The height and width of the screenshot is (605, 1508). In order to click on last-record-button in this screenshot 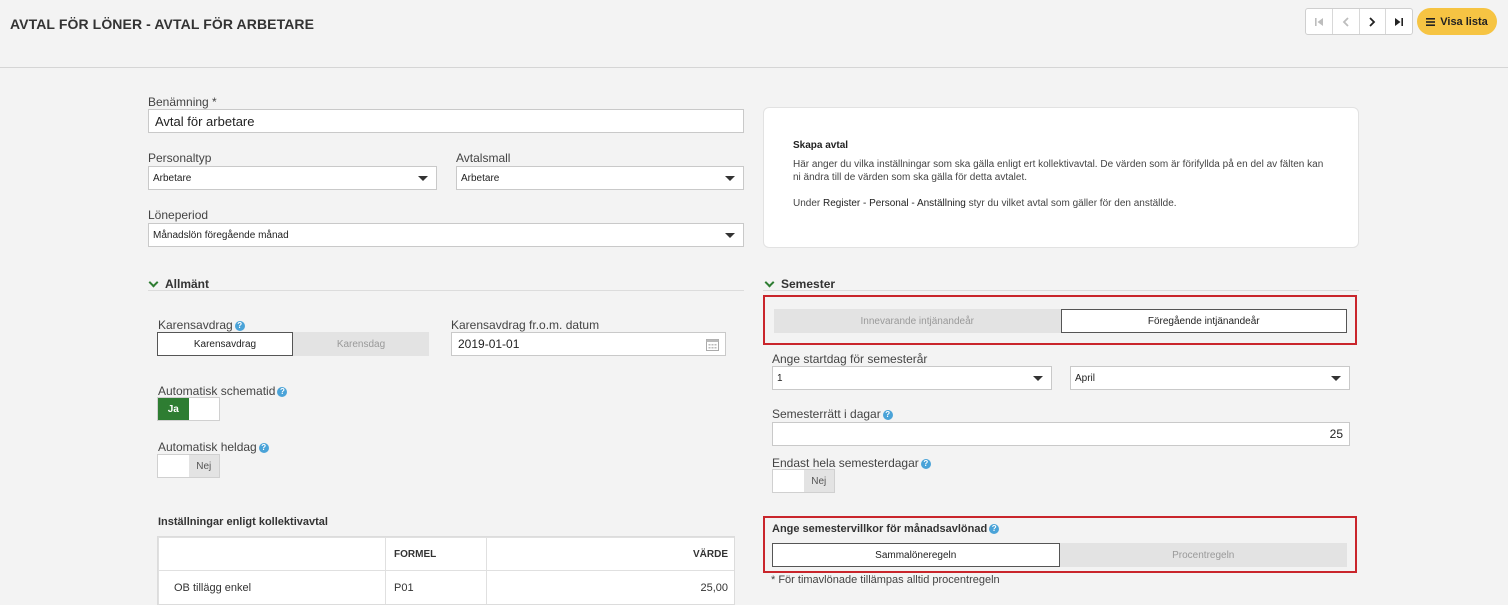, I will do `click(1399, 21)`.